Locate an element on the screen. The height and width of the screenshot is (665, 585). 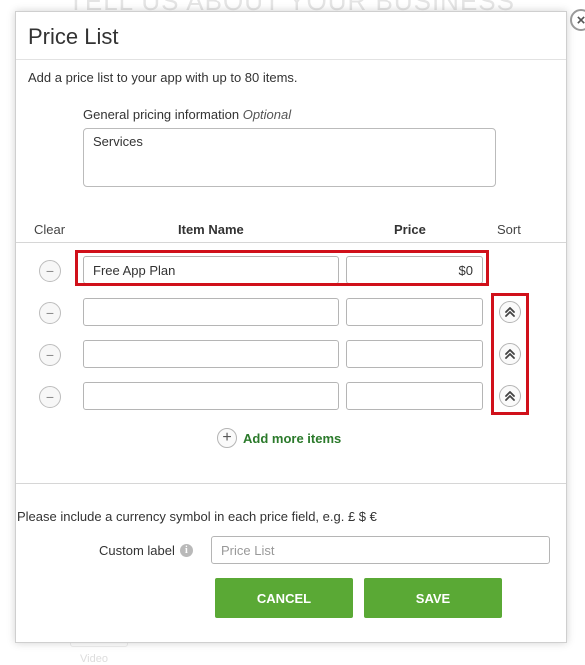
general-pricing-label-text: General pricing information is located at coordinates (161, 114).